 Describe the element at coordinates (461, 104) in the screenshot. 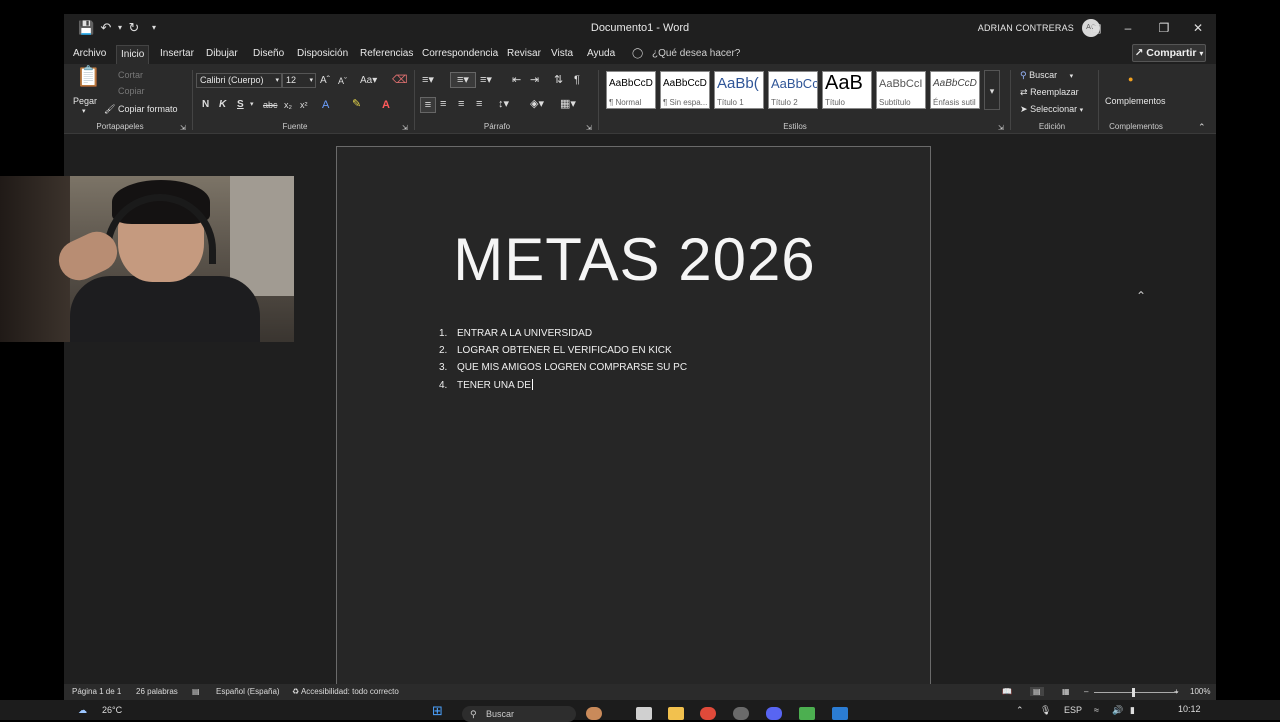

I see `align-right-icon: ≡` at that location.